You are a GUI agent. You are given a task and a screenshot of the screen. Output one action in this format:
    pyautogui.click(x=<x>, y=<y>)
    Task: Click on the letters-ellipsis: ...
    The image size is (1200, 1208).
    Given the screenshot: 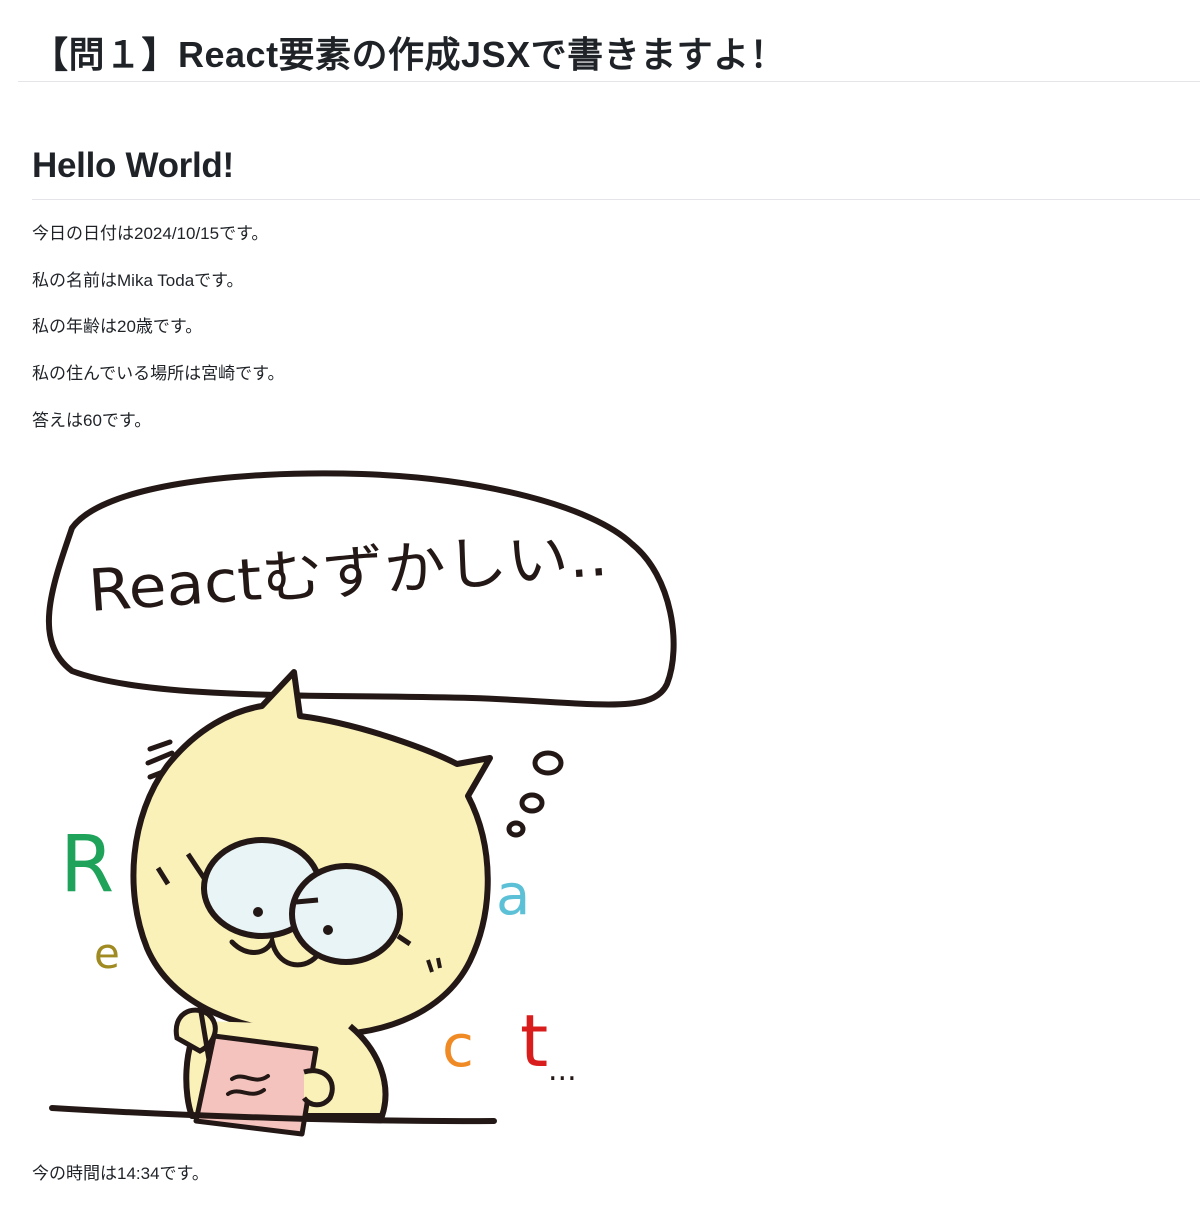 What is the action you would take?
    pyautogui.click(x=562, y=1070)
    